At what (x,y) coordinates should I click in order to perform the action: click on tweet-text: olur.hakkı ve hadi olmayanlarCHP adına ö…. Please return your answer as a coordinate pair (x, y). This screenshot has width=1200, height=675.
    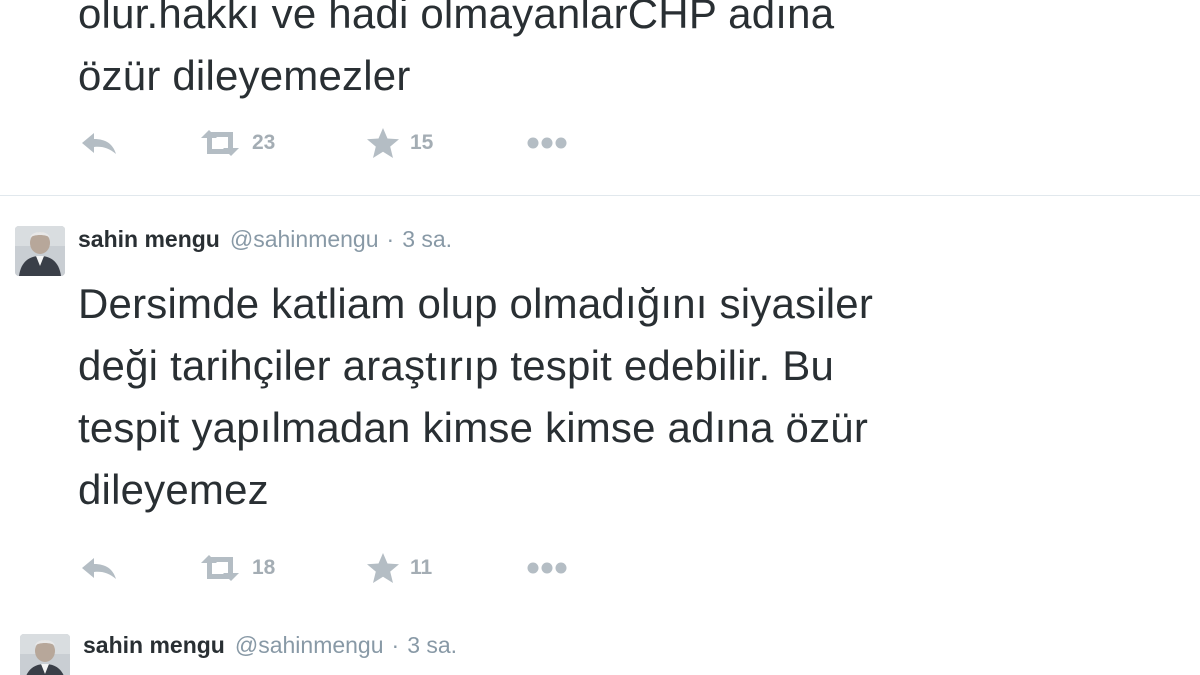
    Looking at the image, I should click on (456, 49).